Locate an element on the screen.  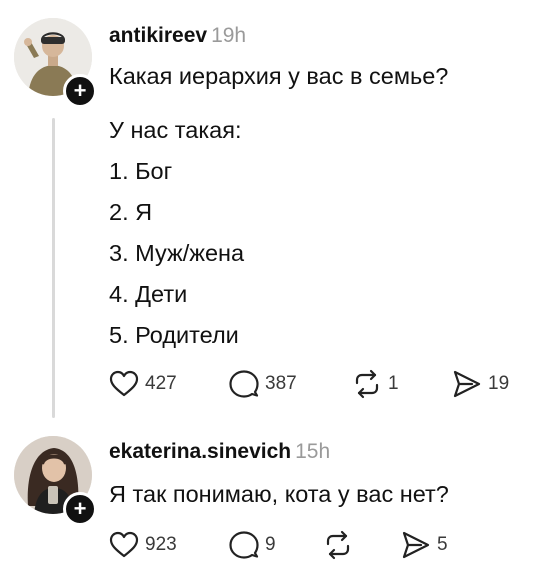
share-button: 19 is located at coordinates (480, 384).